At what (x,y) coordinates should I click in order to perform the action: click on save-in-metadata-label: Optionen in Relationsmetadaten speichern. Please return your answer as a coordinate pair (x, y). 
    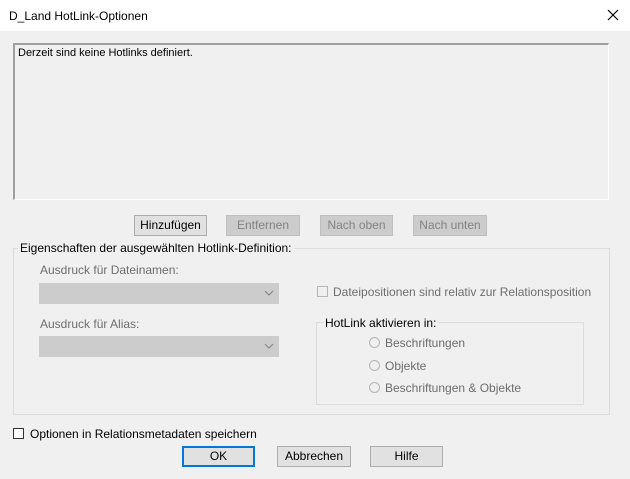
    Looking at the image, I should click on (143, 434).